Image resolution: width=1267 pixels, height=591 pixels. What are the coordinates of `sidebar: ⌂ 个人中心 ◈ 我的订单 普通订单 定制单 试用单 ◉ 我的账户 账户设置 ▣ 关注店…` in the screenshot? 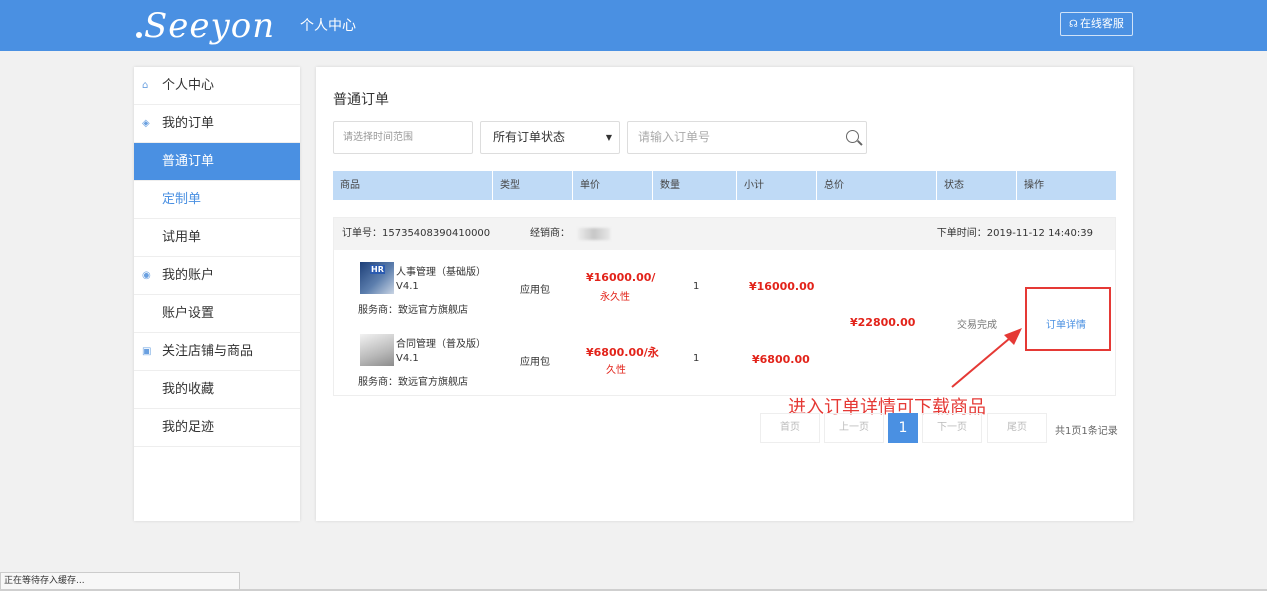 It's located at (217, 294).